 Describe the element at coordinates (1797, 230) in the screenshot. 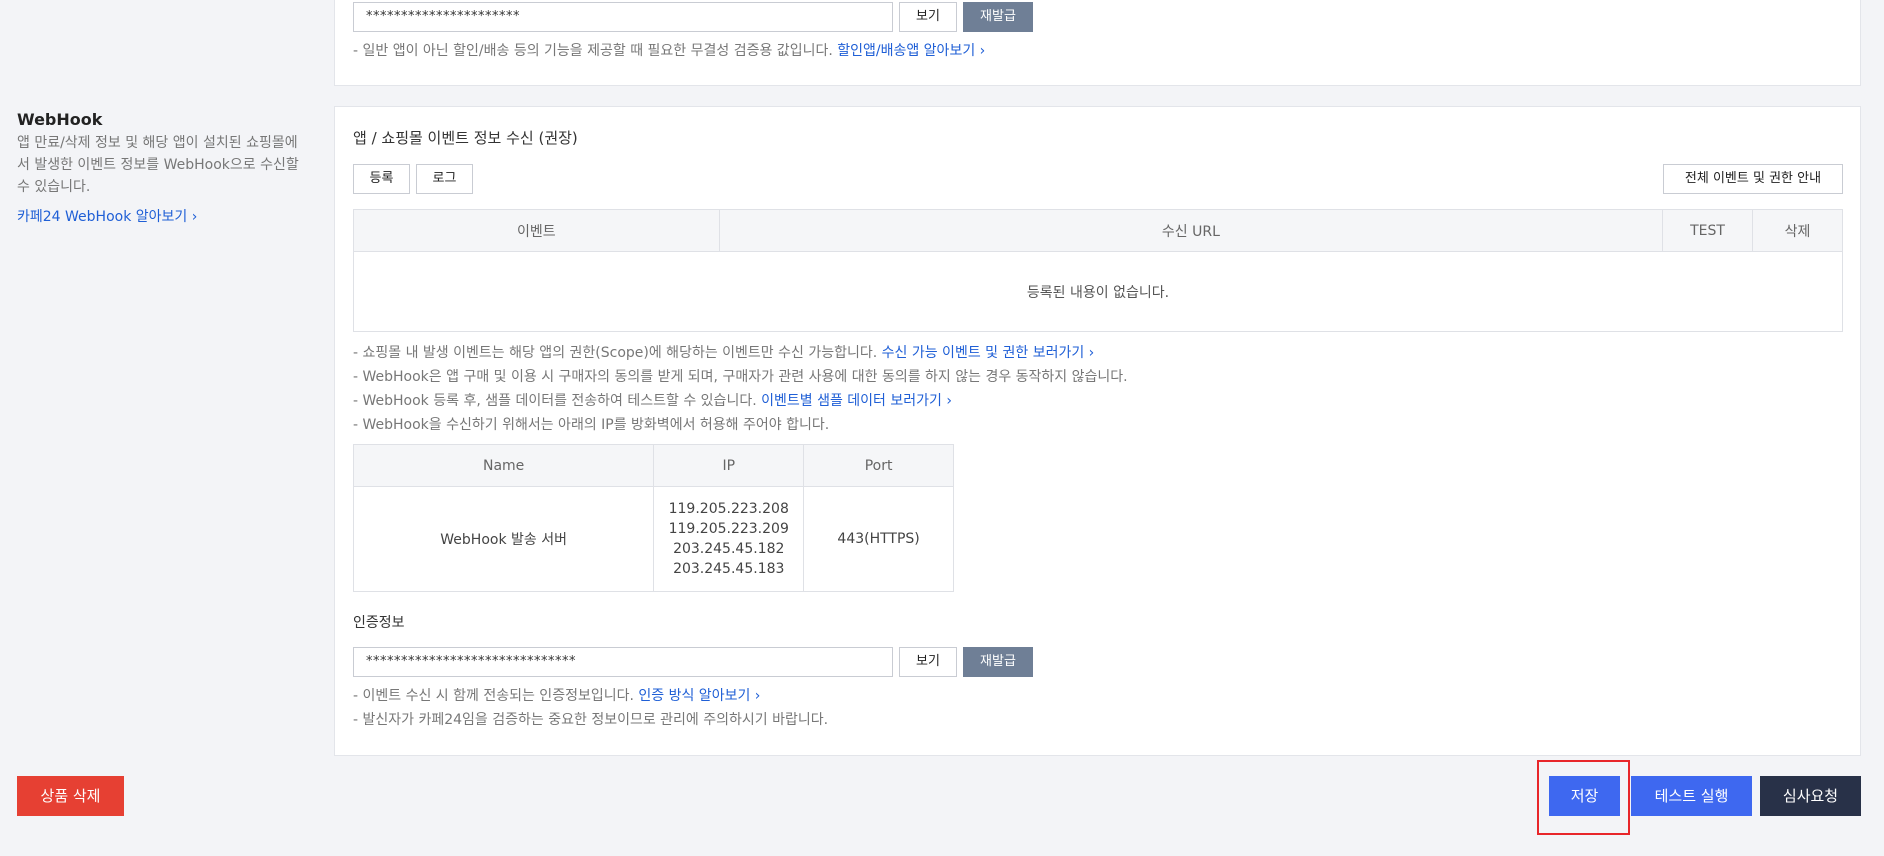

I see `col-delete: 삭제` at that location.